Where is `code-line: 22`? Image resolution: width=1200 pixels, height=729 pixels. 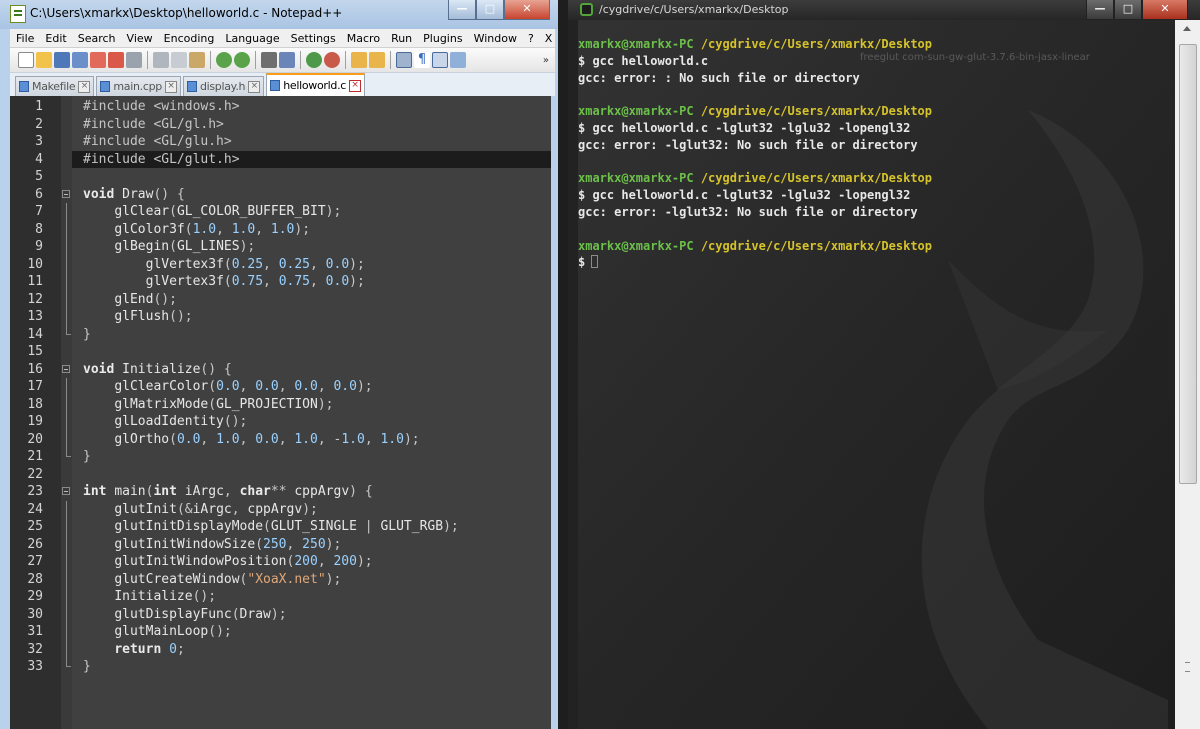
code-line: 22 is located at coordinates (280, 475).